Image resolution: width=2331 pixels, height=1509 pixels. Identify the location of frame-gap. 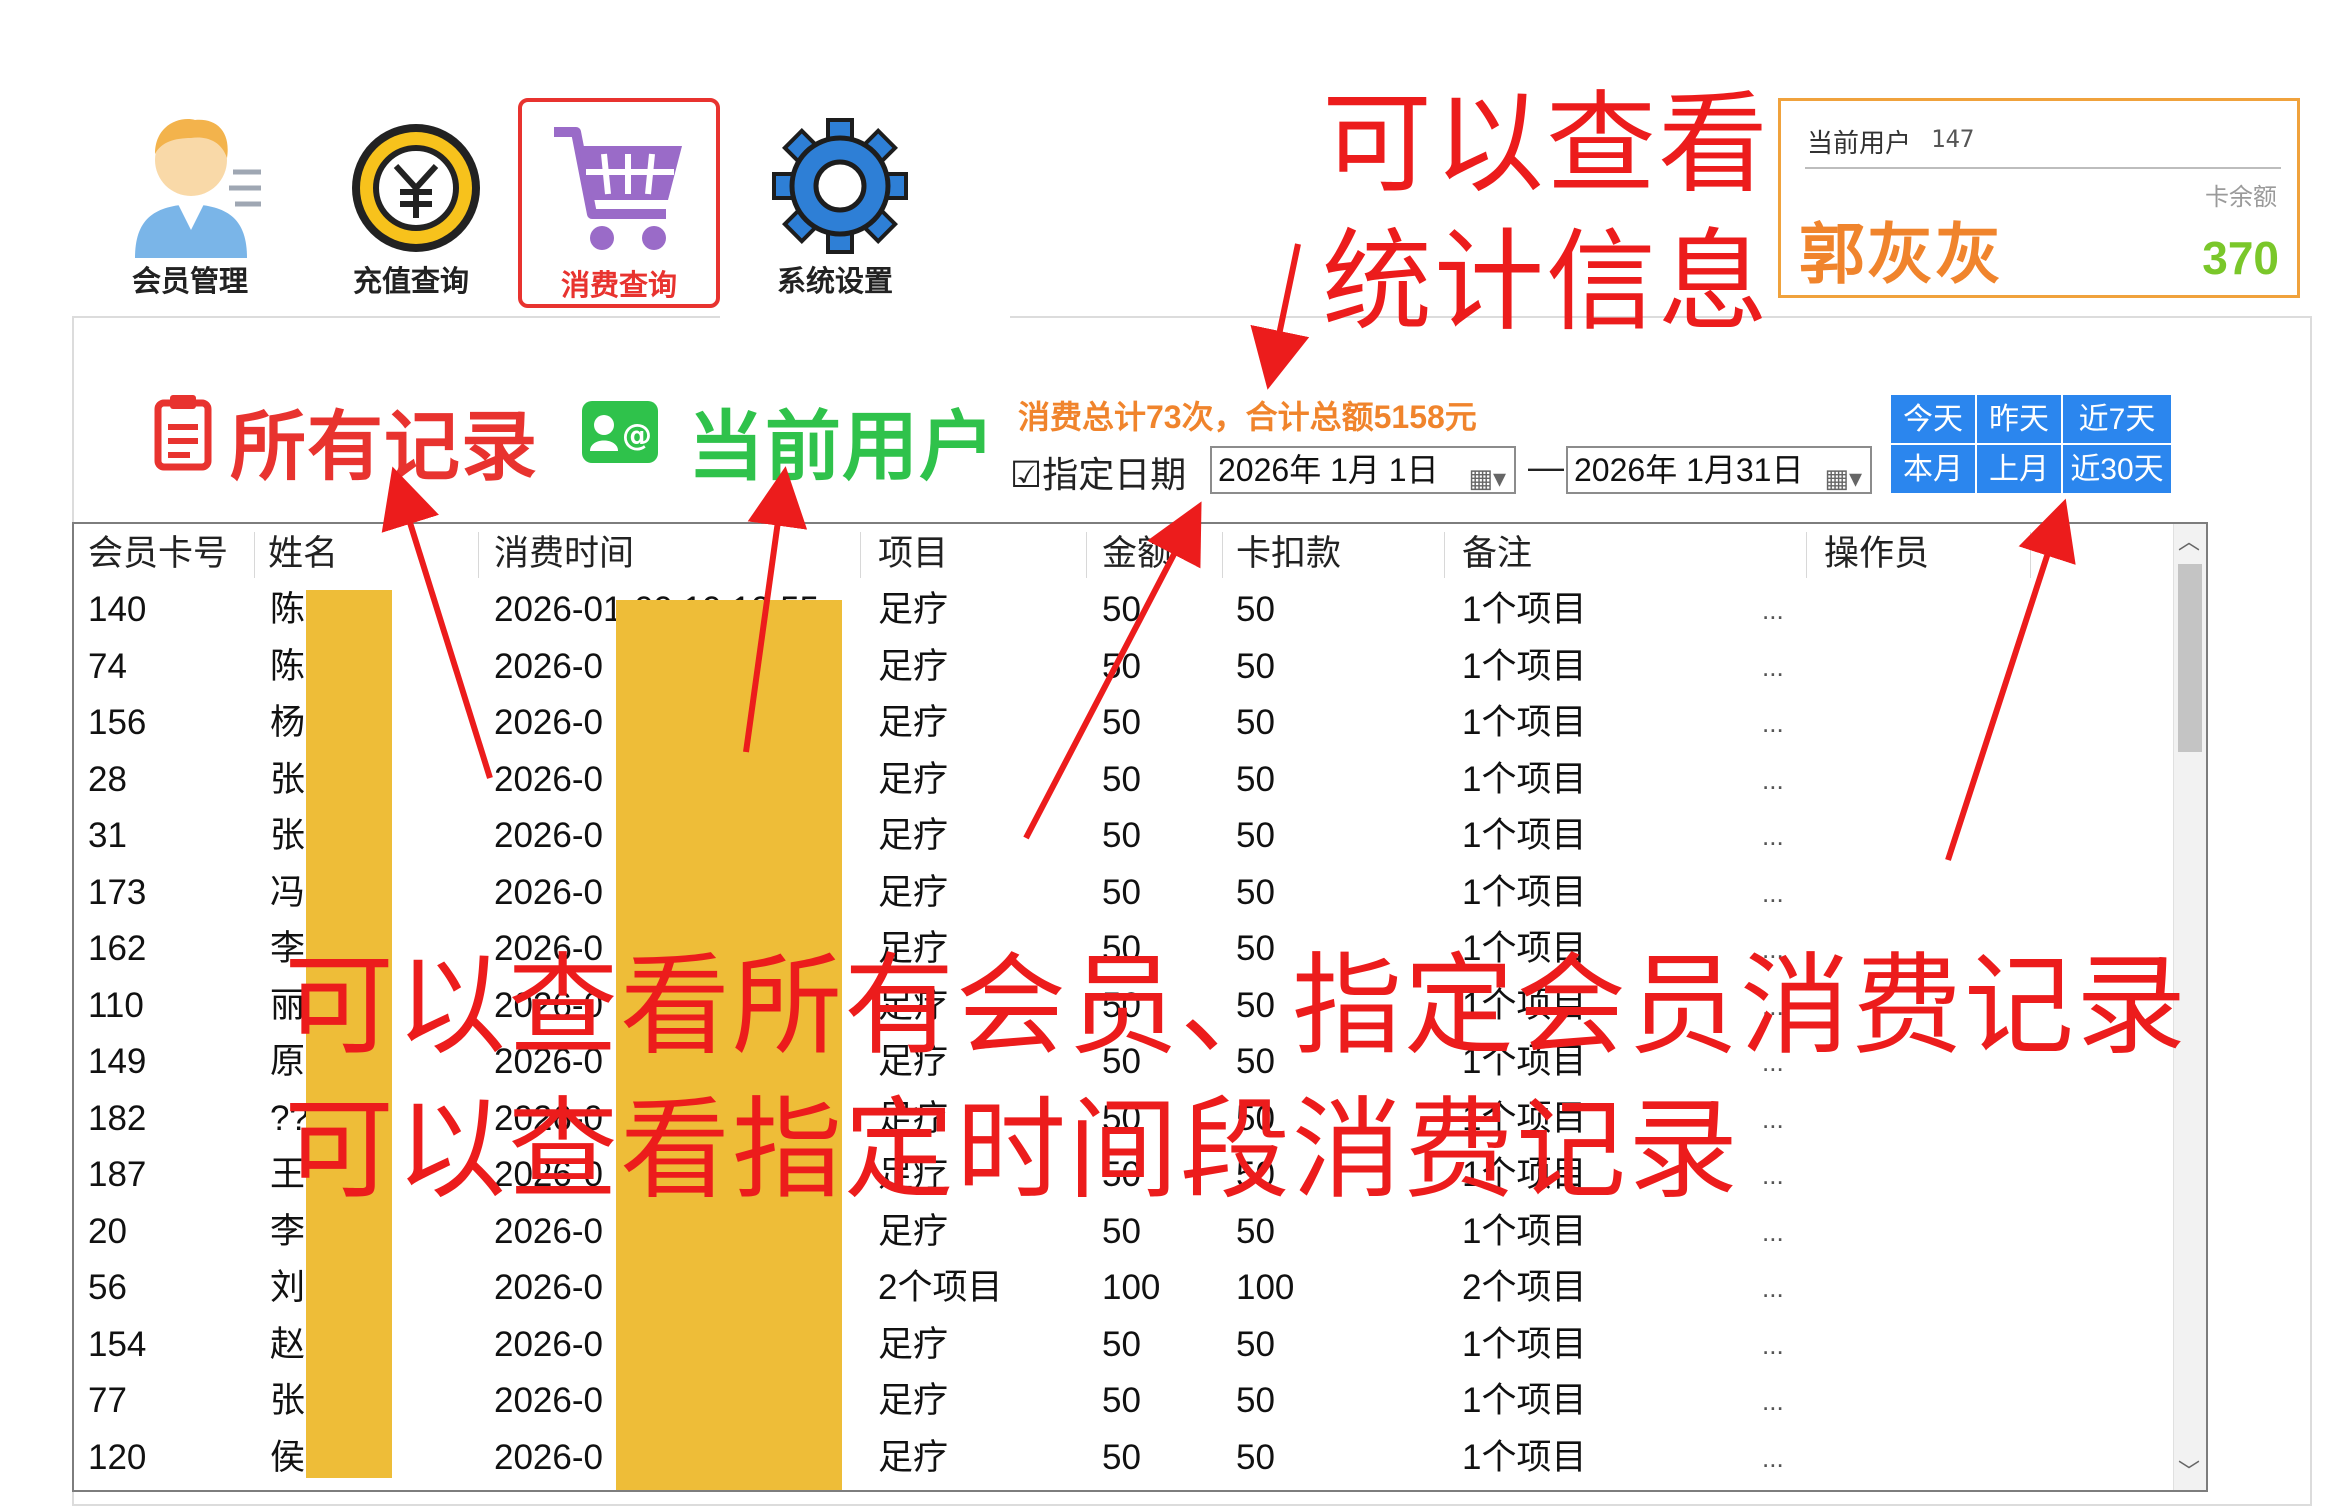
(865, 315).